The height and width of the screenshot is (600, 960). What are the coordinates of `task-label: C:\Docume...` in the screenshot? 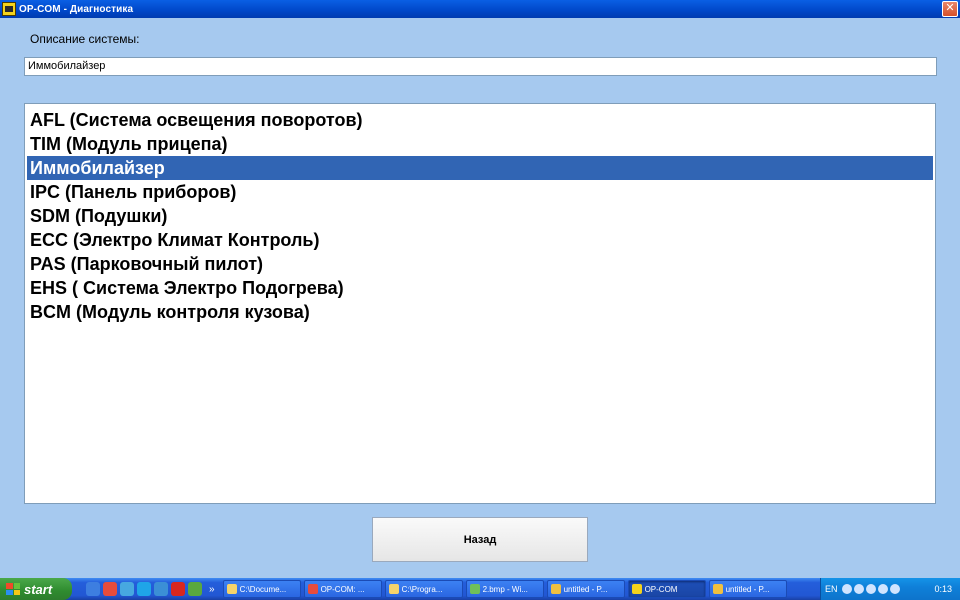 It's located at (263, 589).